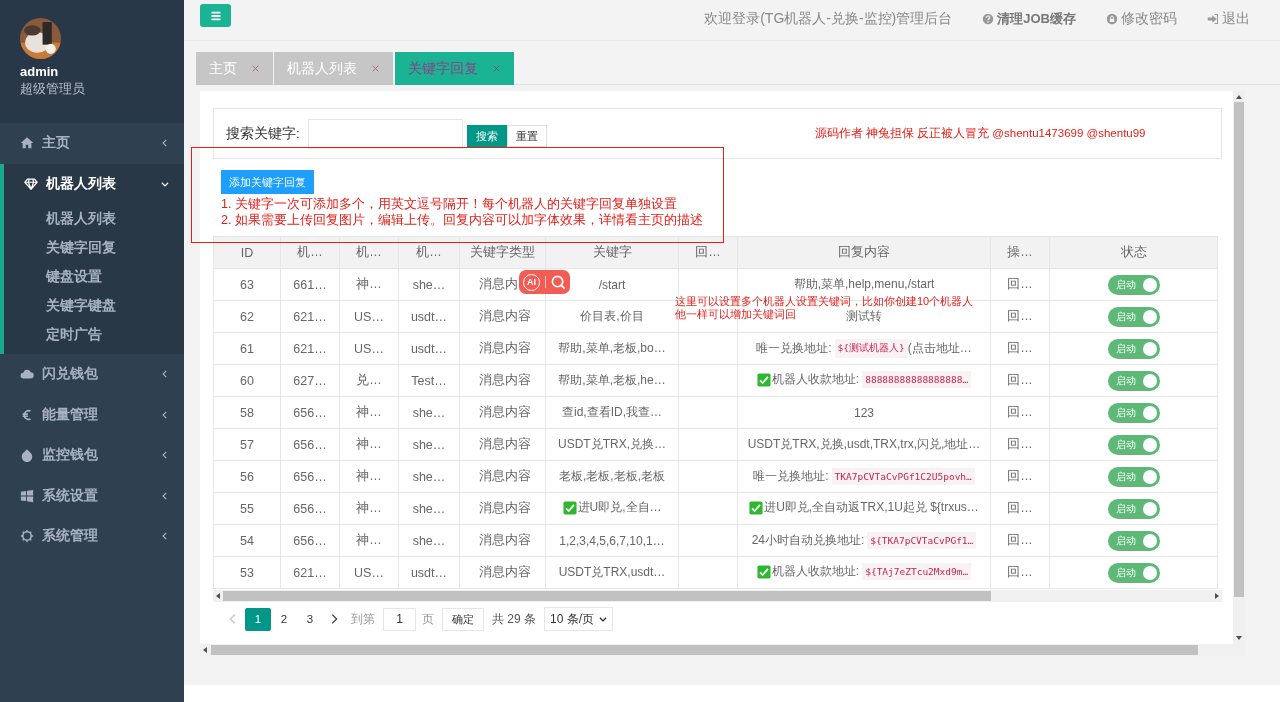 Image resolution: width=1280 pixels, height=702 pixels. I want to click on submenu-item: 关键字回复, so click(60, 247).